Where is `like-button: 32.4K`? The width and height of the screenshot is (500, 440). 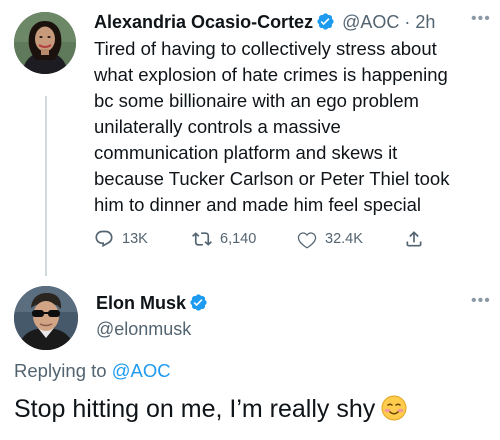 like-button: 32.4K is located at coordinates (330, 239).